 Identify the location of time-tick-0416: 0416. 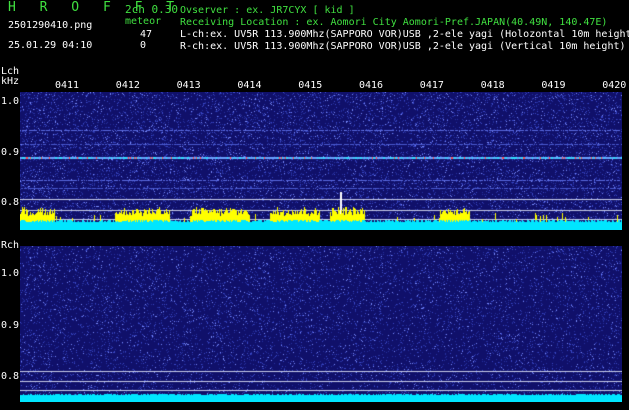
(371, 85).